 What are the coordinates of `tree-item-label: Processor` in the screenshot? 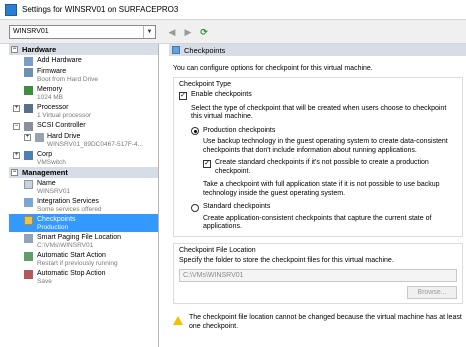 It's located at (53, 107).